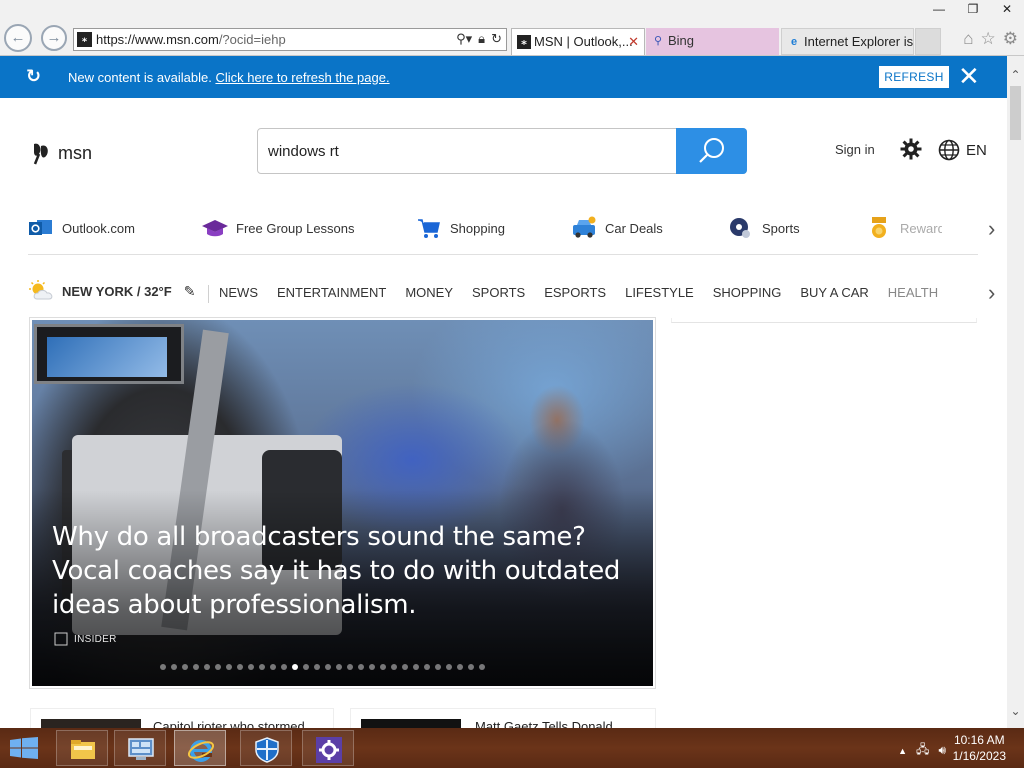  I want to click on news-card: Capitol rioter who stormed, so click(182, 718).